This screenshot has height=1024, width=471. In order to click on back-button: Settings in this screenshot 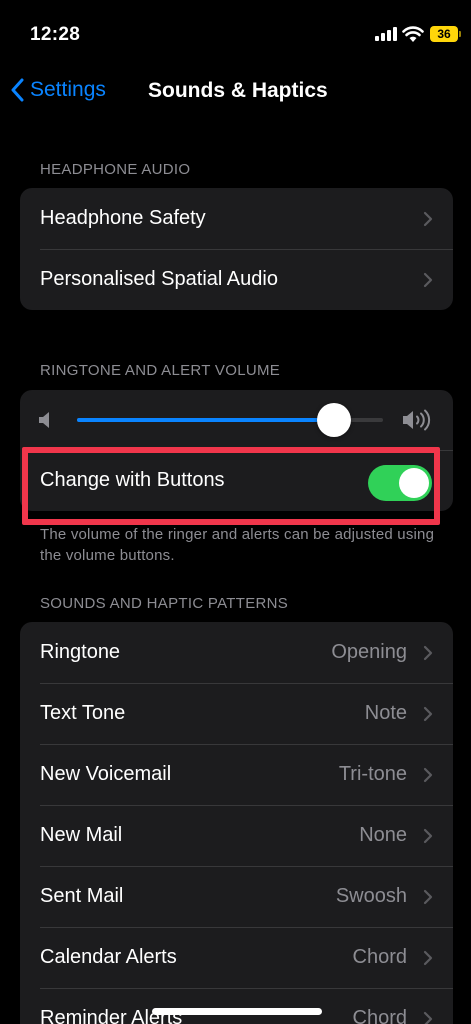, I will do `click(58, 90)`.